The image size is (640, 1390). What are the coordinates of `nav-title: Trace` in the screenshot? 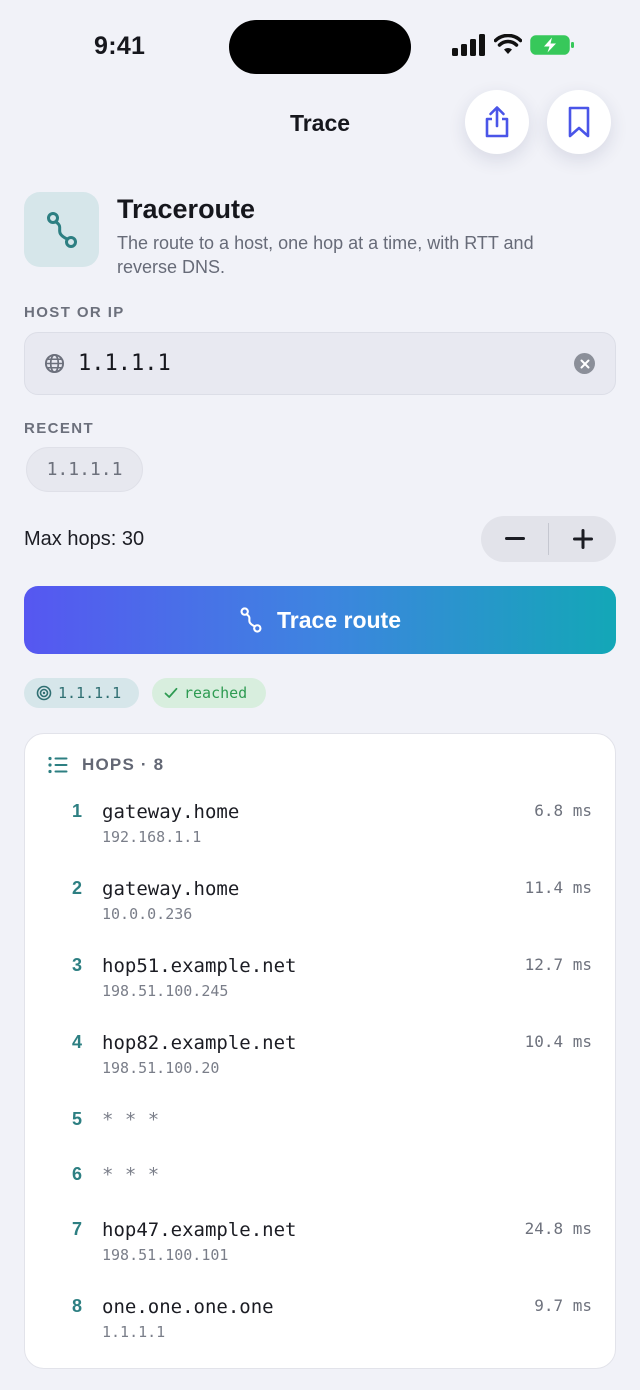 It's located at (320, 123).